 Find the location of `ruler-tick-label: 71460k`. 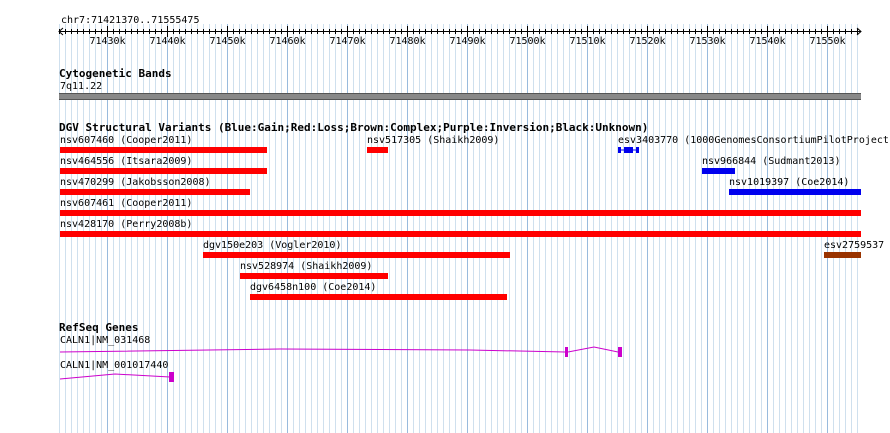

ruler-tick-label: 71460k is located at coordinates (287, 41).